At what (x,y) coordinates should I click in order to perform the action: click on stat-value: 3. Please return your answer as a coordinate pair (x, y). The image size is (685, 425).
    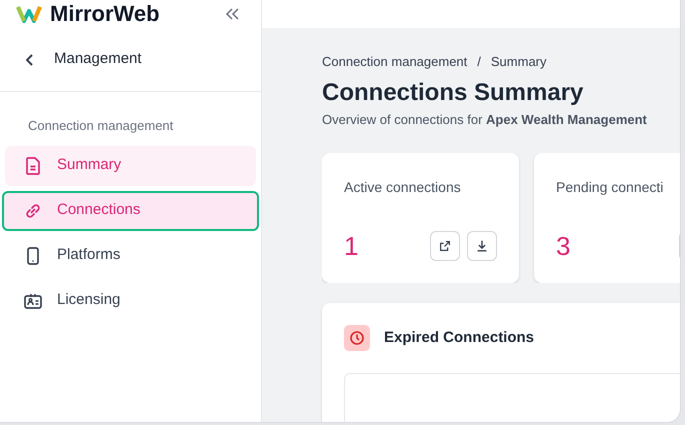
    Looking at the image, I should click on (563, 246).